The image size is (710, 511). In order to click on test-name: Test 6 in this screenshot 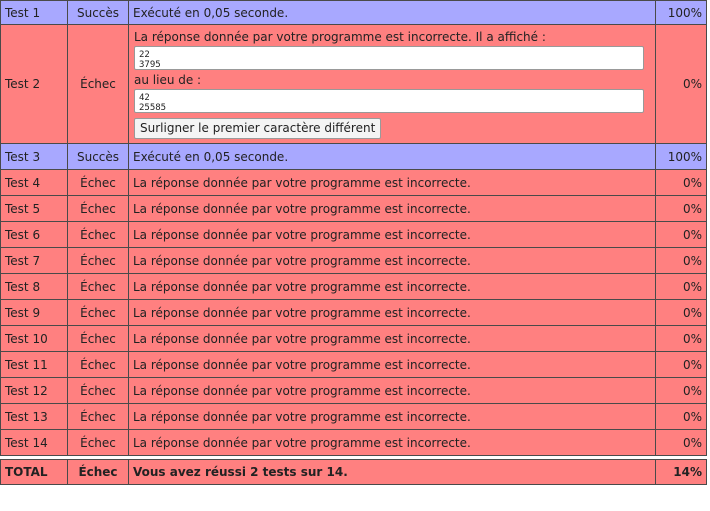, I will do `click(34, 234)`.